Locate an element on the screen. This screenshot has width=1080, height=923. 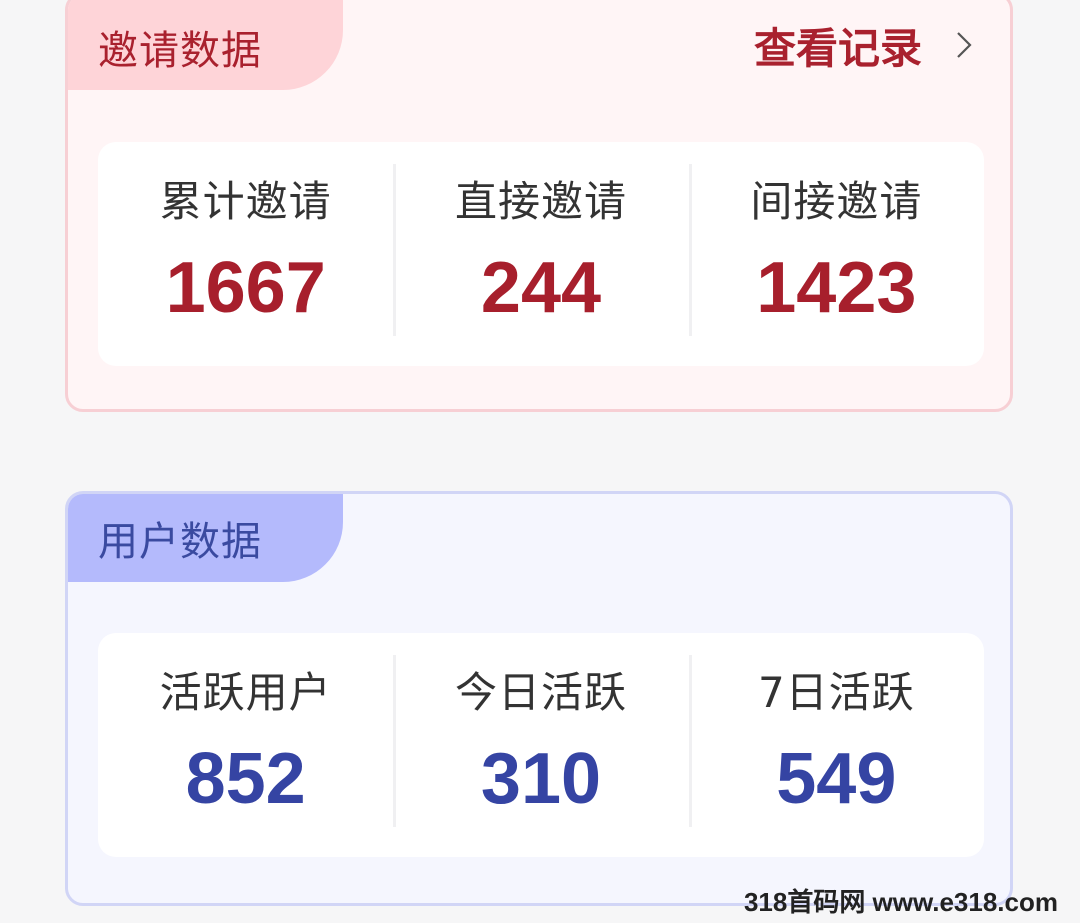
invite-data-title: 邀请数据 is located at coordinates (205, 45).